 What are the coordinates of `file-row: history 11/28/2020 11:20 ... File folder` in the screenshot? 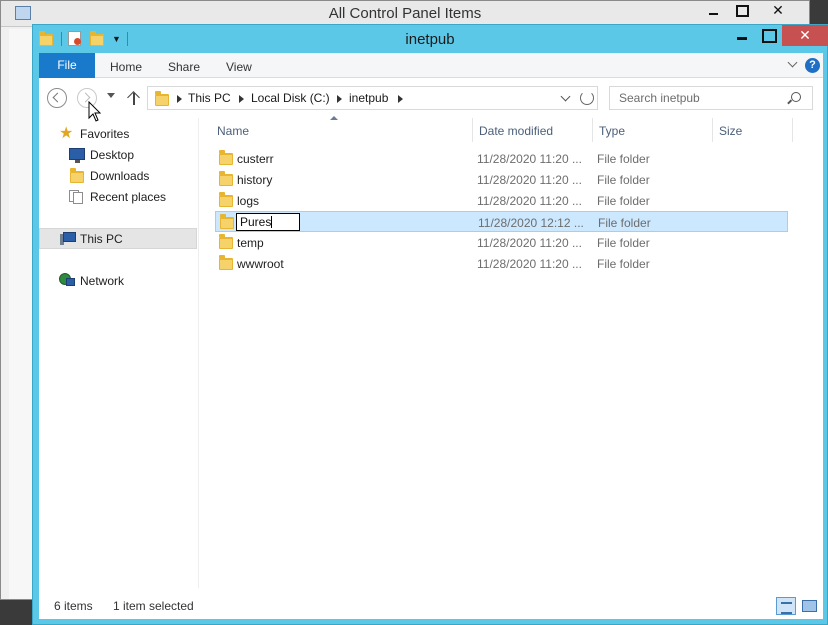 It's located at (501, 179).